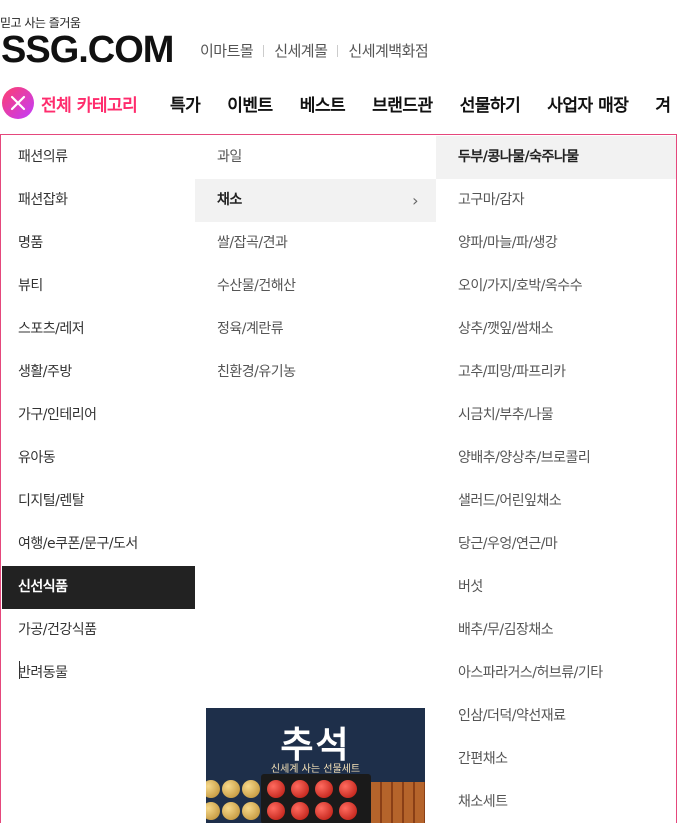  What do you see at coordinates (556, 544) in the screenshot?
I see `category-level3-item: 당근/우엉/연근/마` at bounding box center [556, 544].